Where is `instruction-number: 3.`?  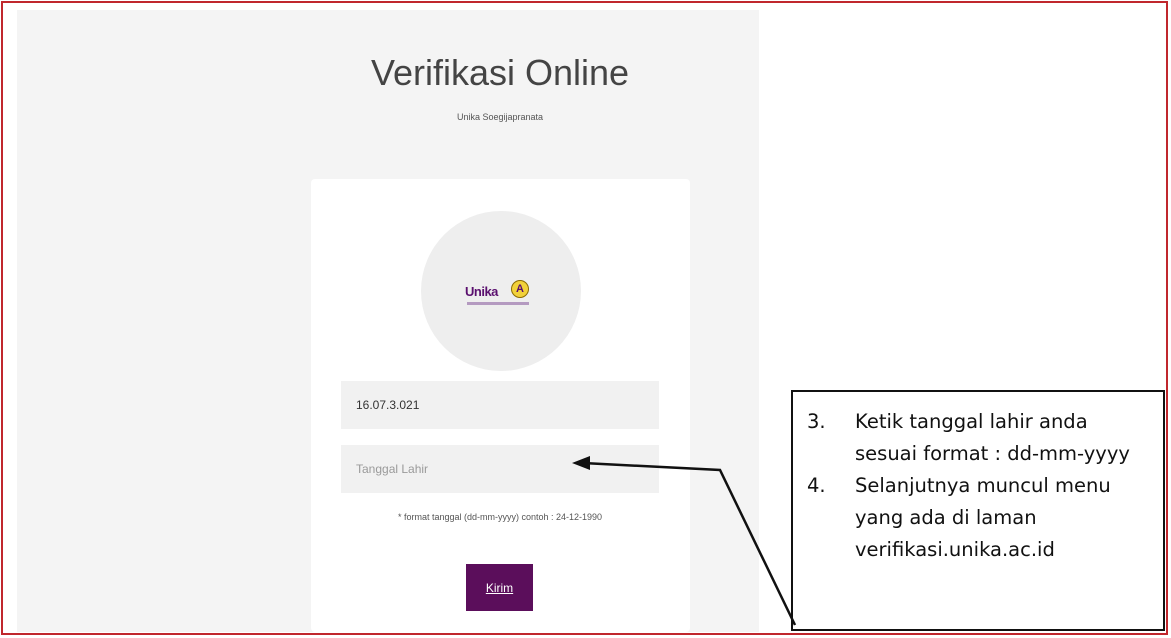 instruction-number: 3. is located at coordinates (816, 421).